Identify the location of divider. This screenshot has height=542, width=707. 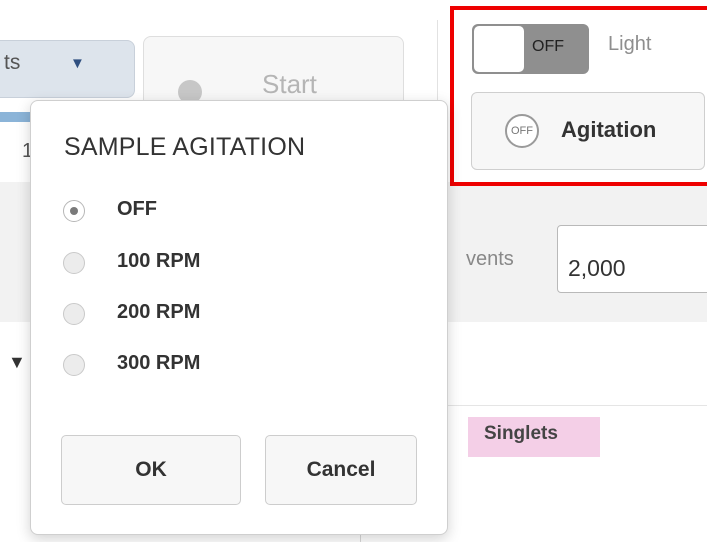
(563, 405).